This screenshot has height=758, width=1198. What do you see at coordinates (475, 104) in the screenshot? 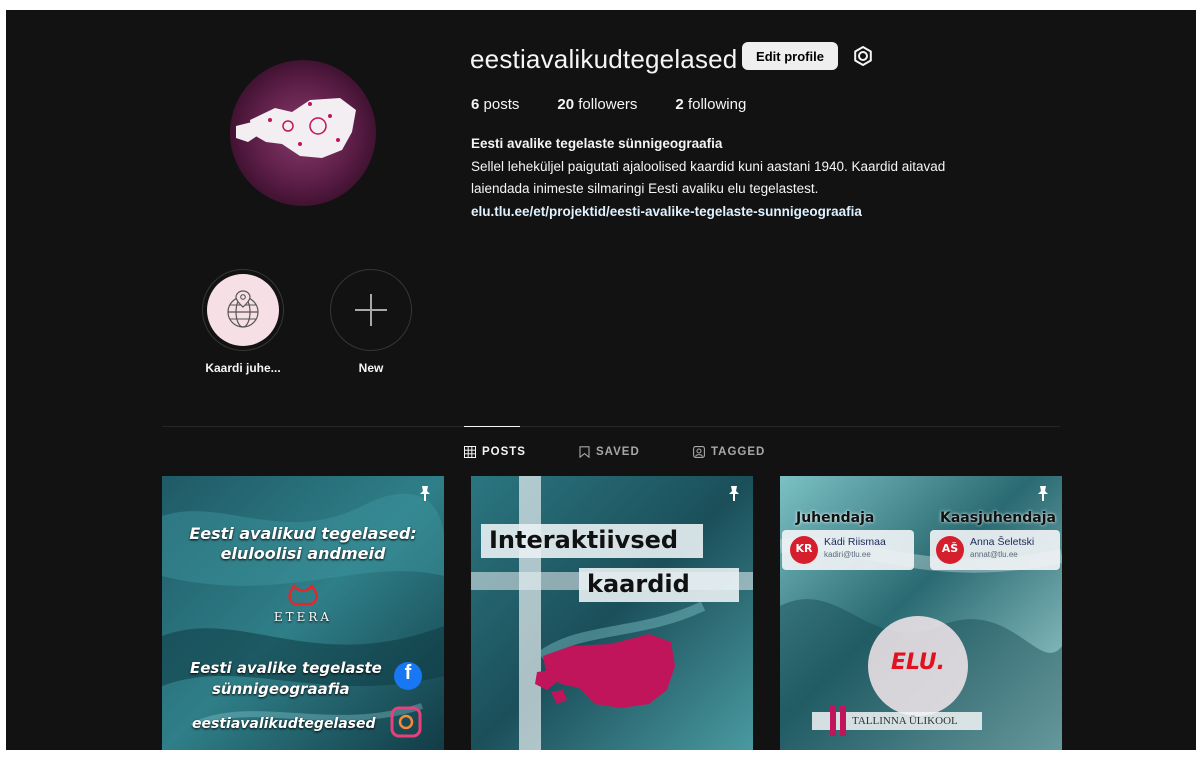
I see `posts-count: 6` at bounding box center [475, 104].